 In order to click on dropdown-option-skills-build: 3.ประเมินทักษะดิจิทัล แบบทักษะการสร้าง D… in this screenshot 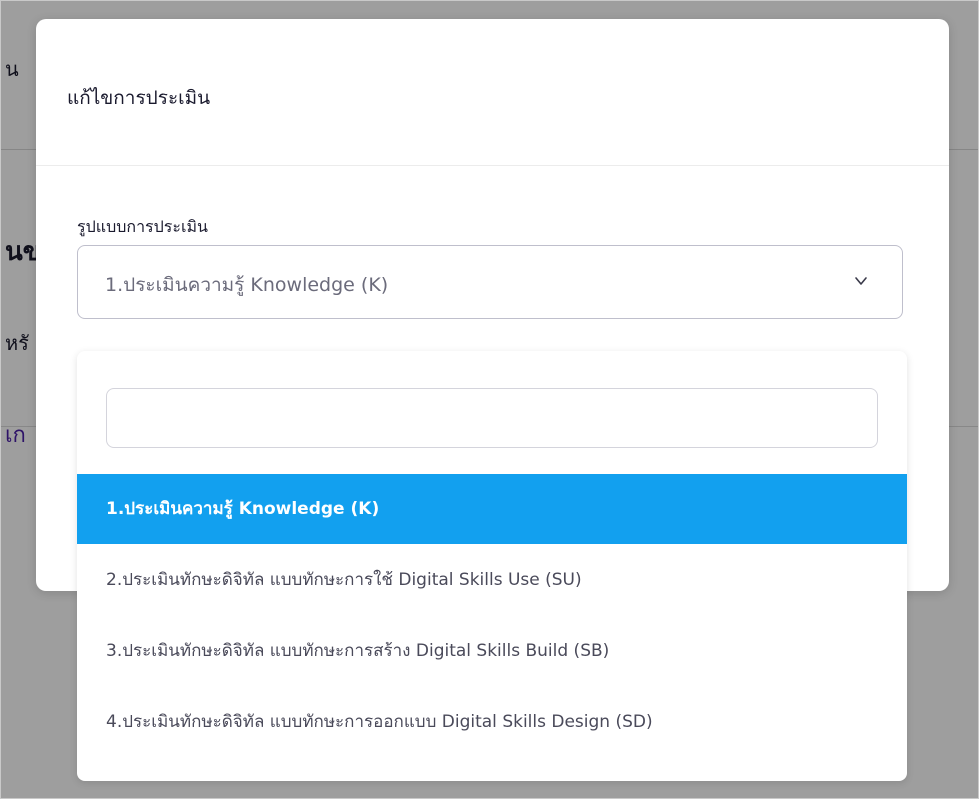, I will do `click(492, 651)`.